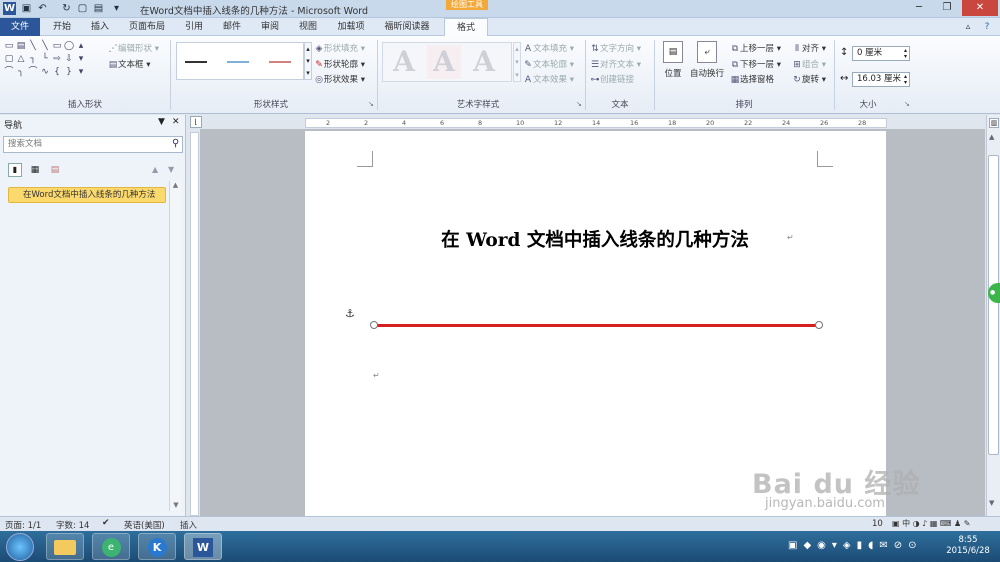  Describe the element at coordinates (45, 46) in the screenshot. I see `line-arrow-shape-icon: ╲` at that location.